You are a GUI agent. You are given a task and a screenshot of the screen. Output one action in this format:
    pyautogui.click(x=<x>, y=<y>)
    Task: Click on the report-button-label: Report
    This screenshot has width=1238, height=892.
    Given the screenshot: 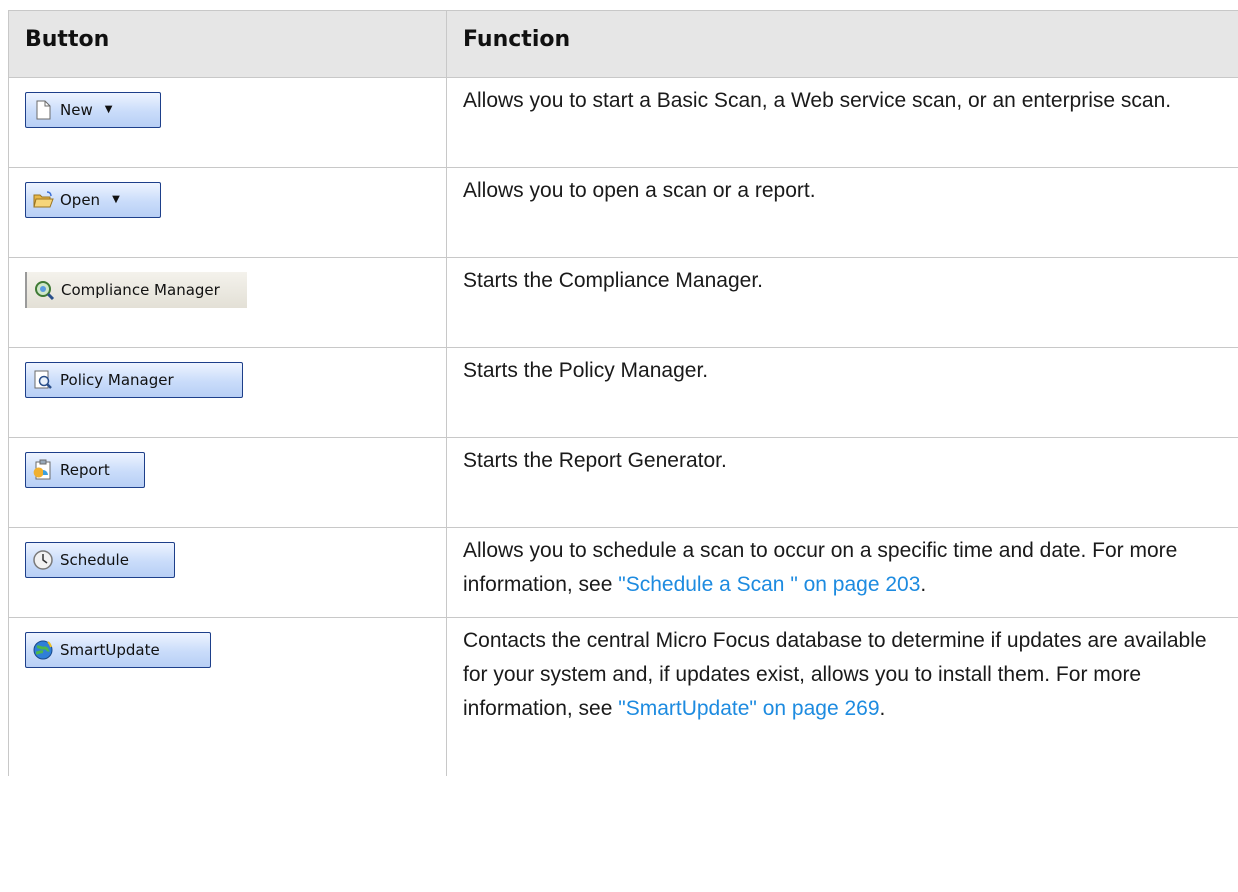 What is the action you would take?
    pyautogui.click(x=85, y=470)
    